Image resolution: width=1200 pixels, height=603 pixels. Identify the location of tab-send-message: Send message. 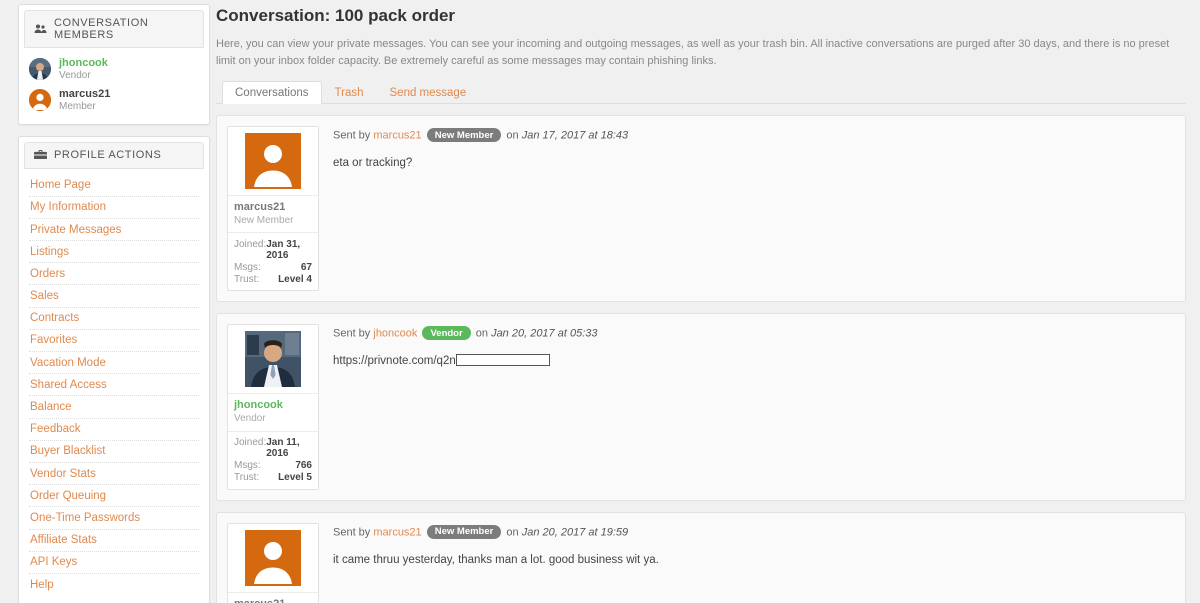
(428, 92).